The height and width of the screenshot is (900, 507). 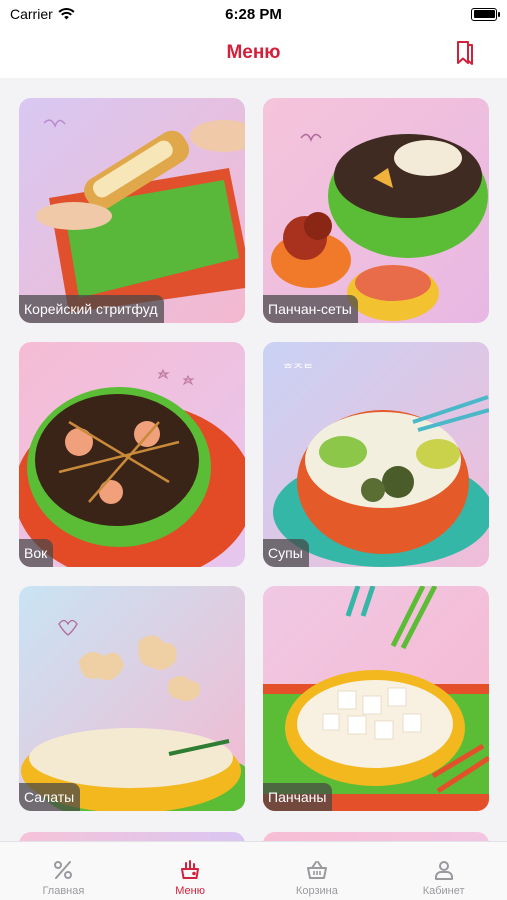 I want to click on salads-image, so click(x=132, y=698).